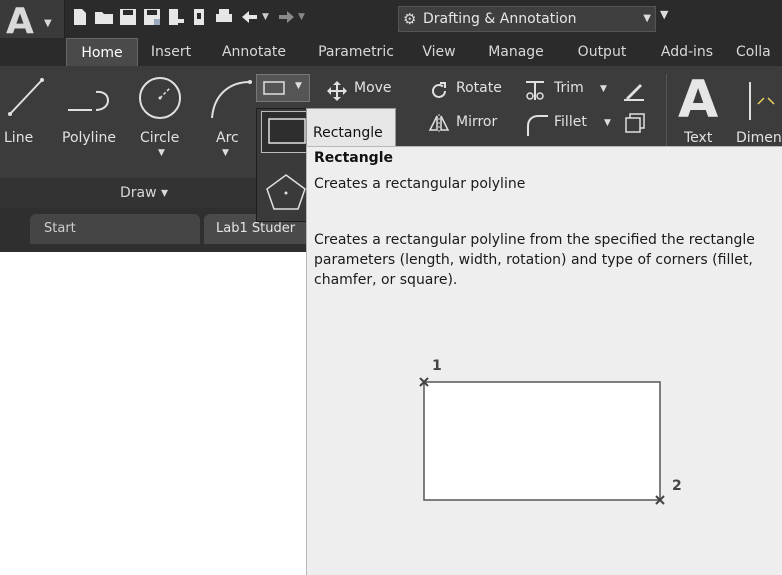 The image size is (782, 575). Describe the element at coordinates (569, 88) in the screenshot. I see `trim-button: Trim` at that location.